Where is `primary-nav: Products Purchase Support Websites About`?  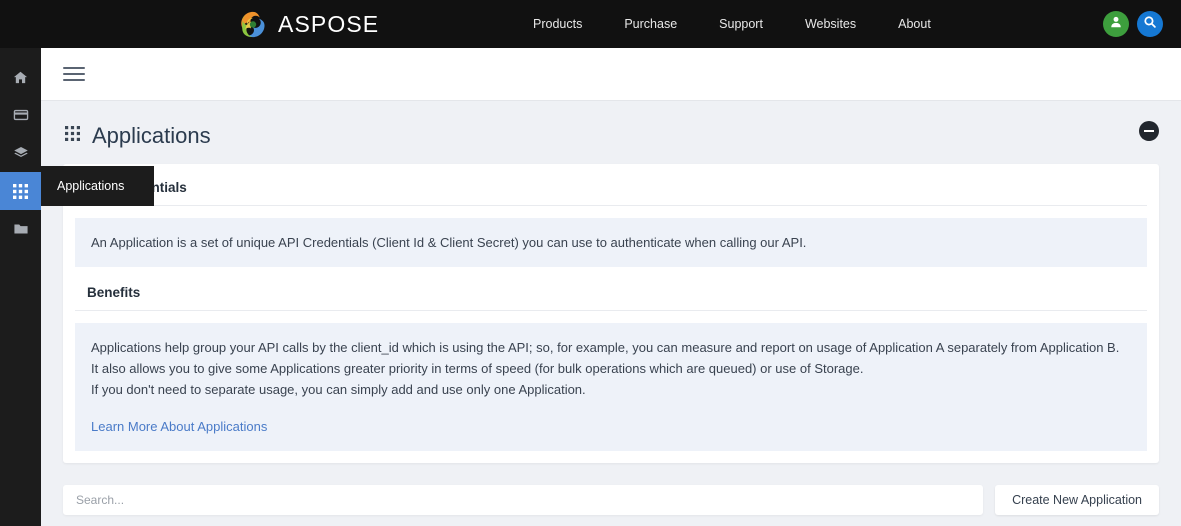
primary-nav: Products Purchase Support Websites About is located at coordinates (732, 24).